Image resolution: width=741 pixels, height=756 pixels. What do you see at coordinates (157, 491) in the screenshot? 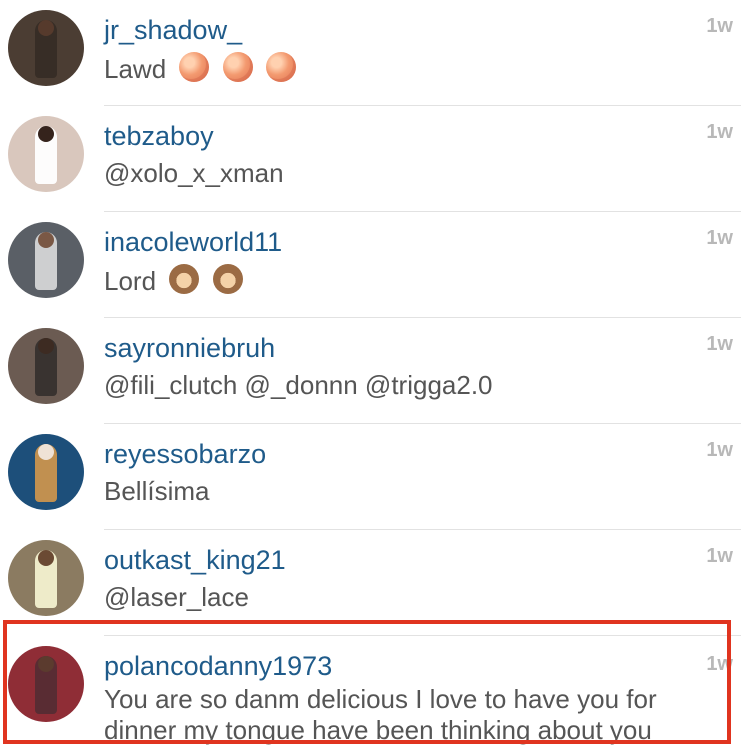
I see `comment-text: Bellísima` at bounding box center [157, 491].